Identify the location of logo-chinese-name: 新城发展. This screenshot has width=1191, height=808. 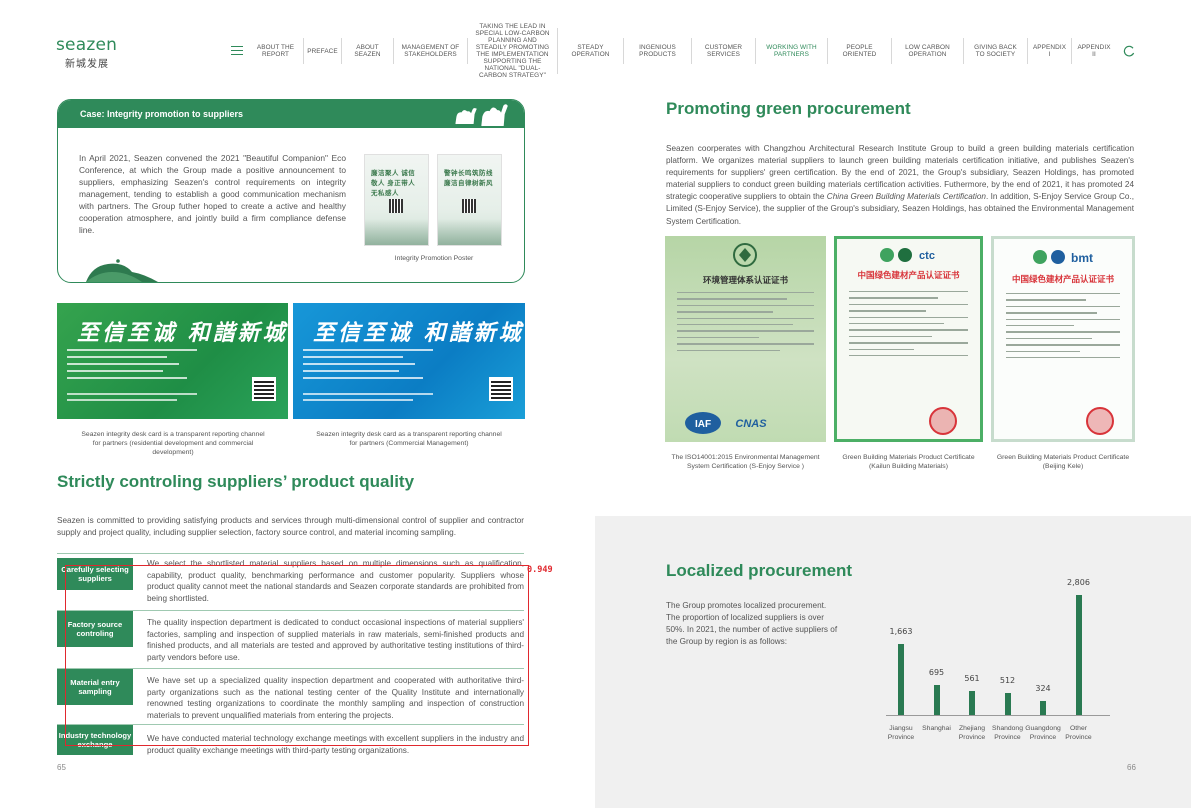
(87, 64).